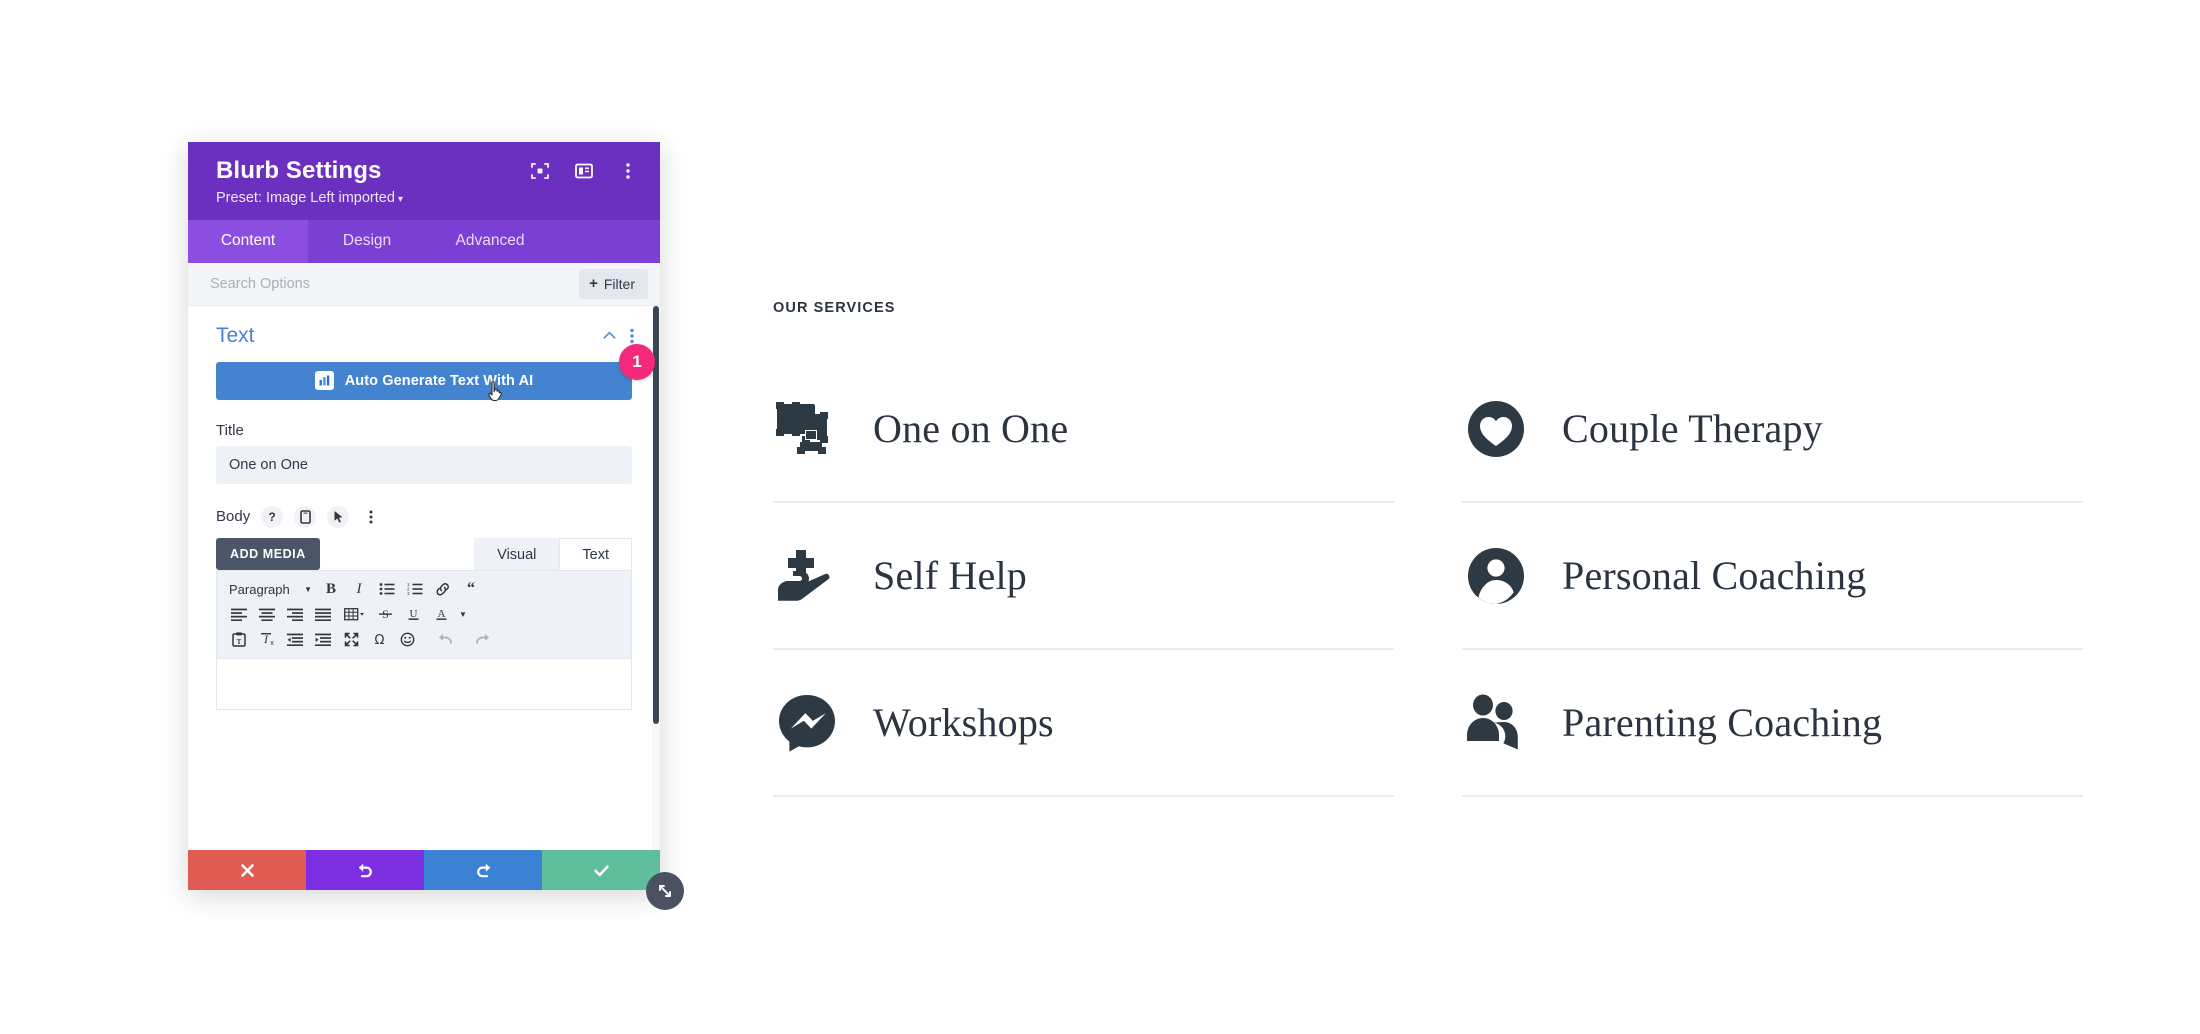 The height and width of the screenshot is (1034, 2200). What do you see at coordinates (632, 336) in the screenshot?
I see `section-menu-icon` at bounding box center [632, 336].